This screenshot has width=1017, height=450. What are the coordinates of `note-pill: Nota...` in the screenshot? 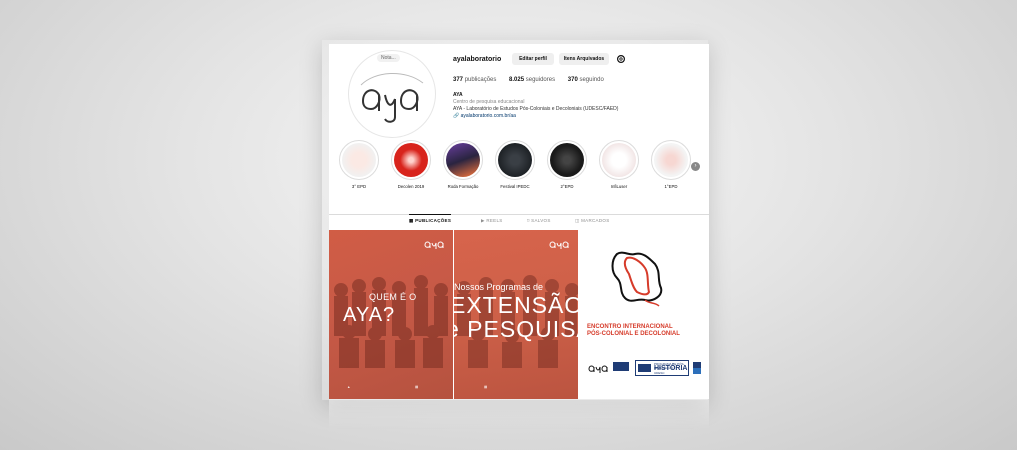 It's located at (388, 58).